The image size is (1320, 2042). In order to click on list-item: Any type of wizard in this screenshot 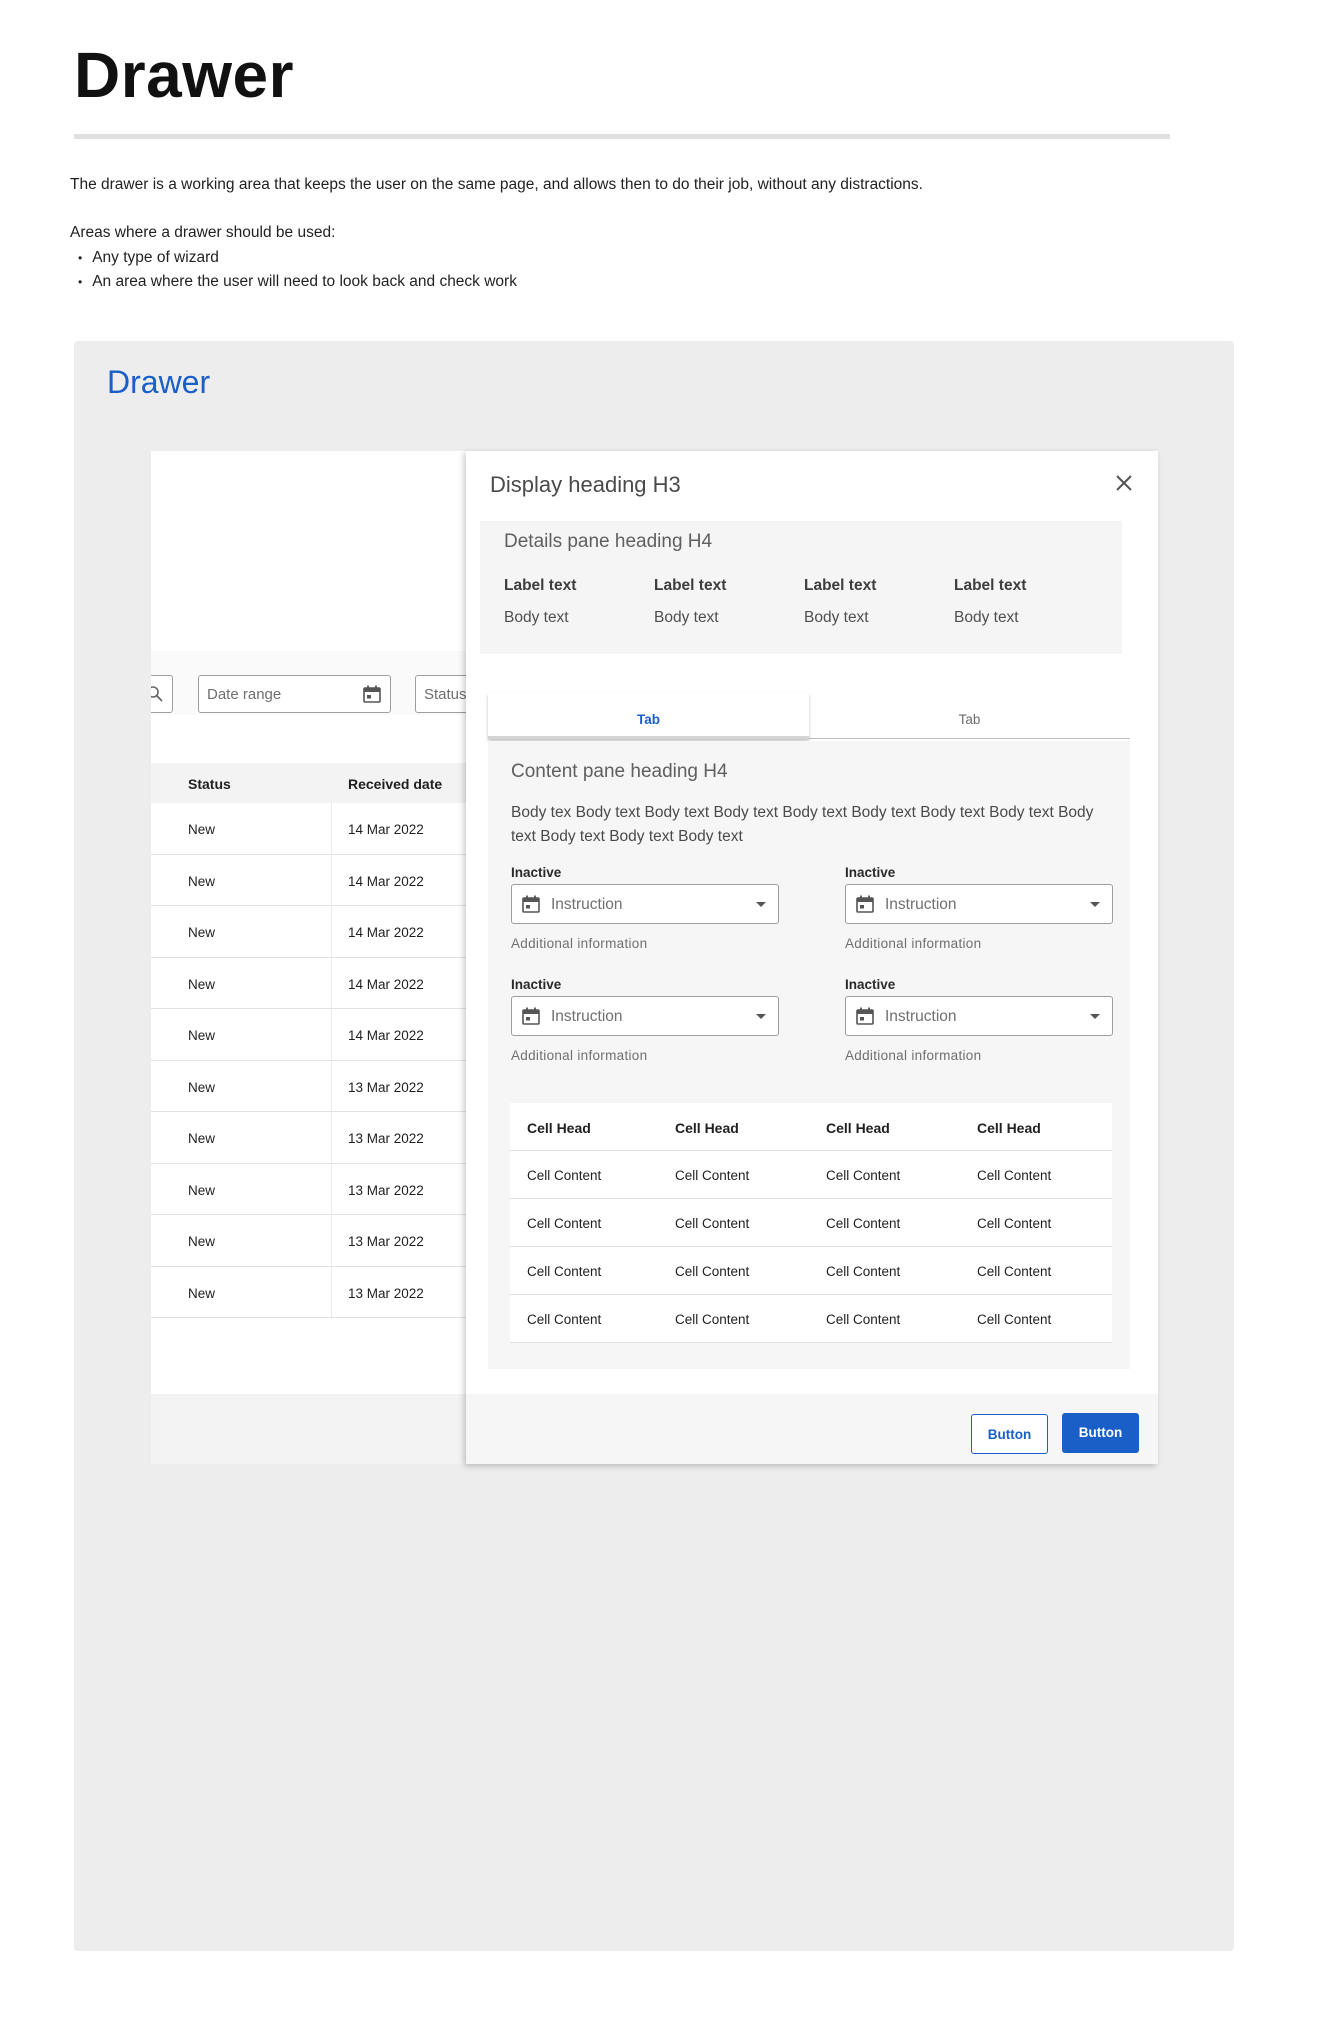, I will do `click(297, 258)`.